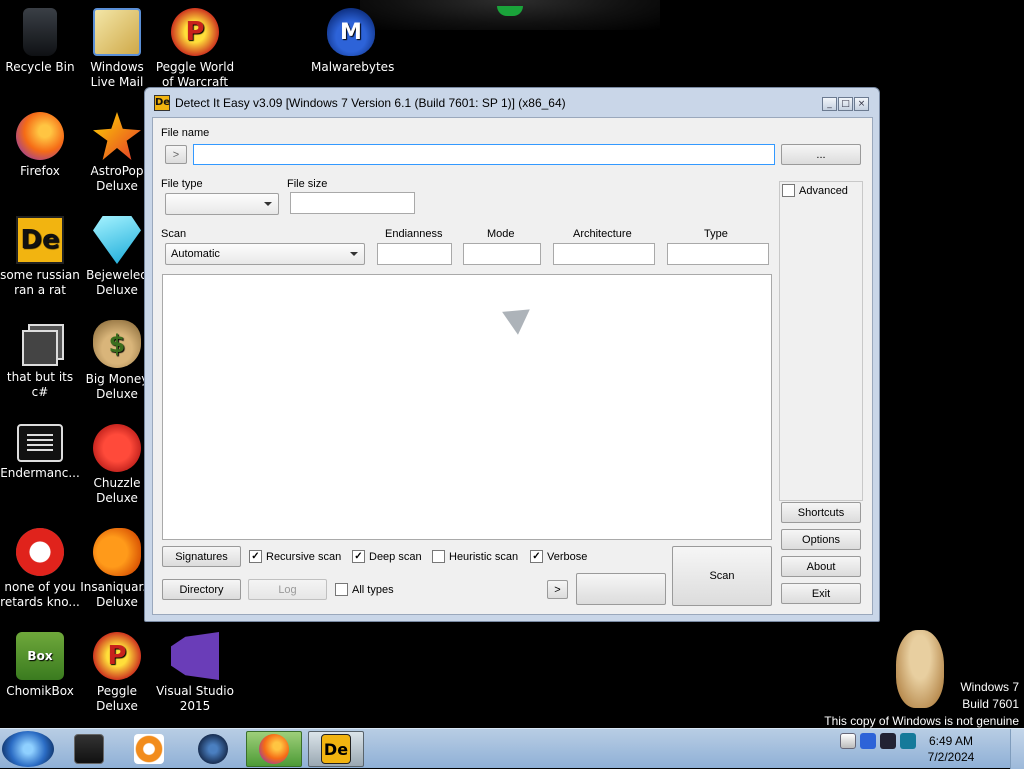  I want to click on all-types-checkbox: All types, so click(364, 589).